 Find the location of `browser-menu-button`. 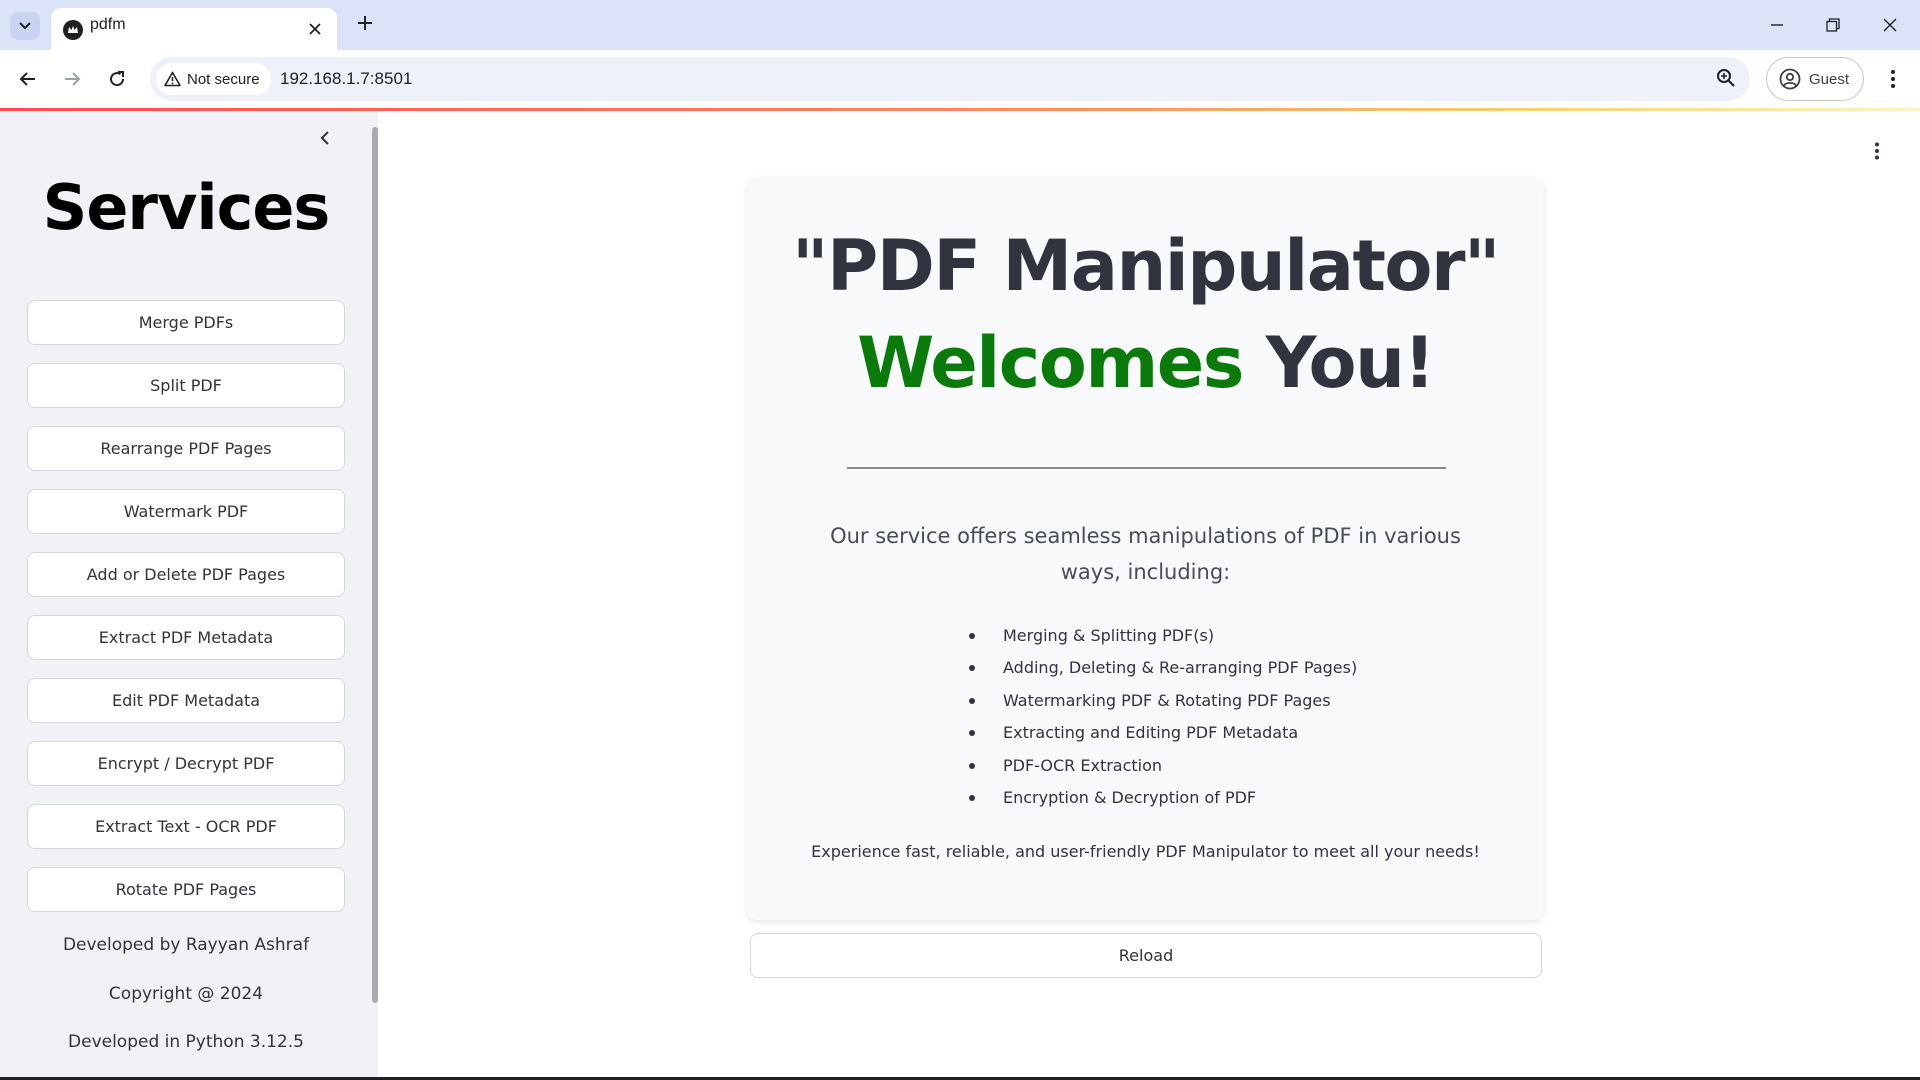

browser-menu-button is located at coordinates (1893, 79).